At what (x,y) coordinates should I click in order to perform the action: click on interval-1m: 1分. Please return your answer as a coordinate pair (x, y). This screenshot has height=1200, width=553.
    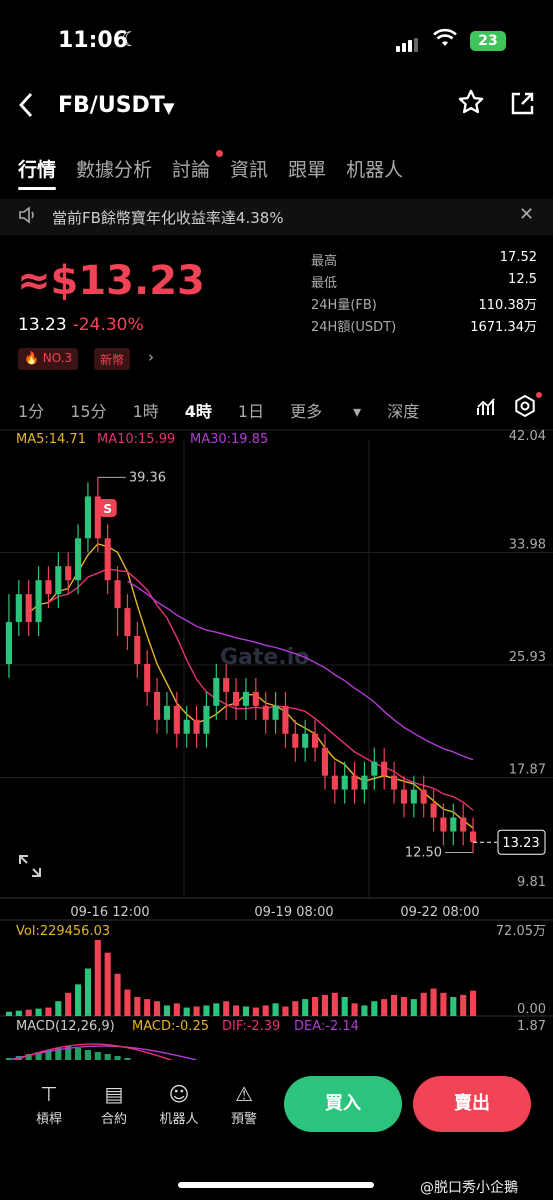
    Looking at the image, I should click on (31, 410).